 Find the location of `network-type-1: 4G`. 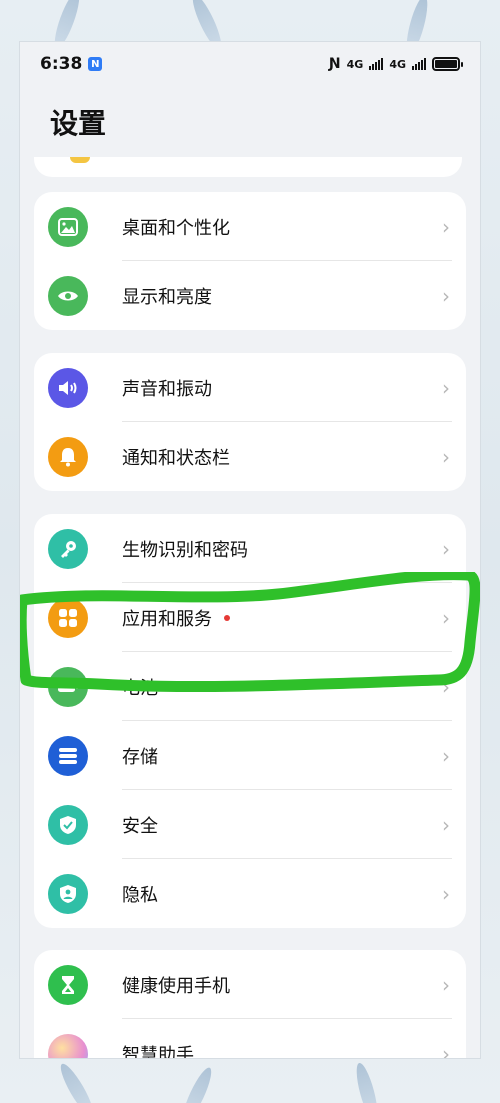

network-type-1: 4G is located at coordinates (355, 64).